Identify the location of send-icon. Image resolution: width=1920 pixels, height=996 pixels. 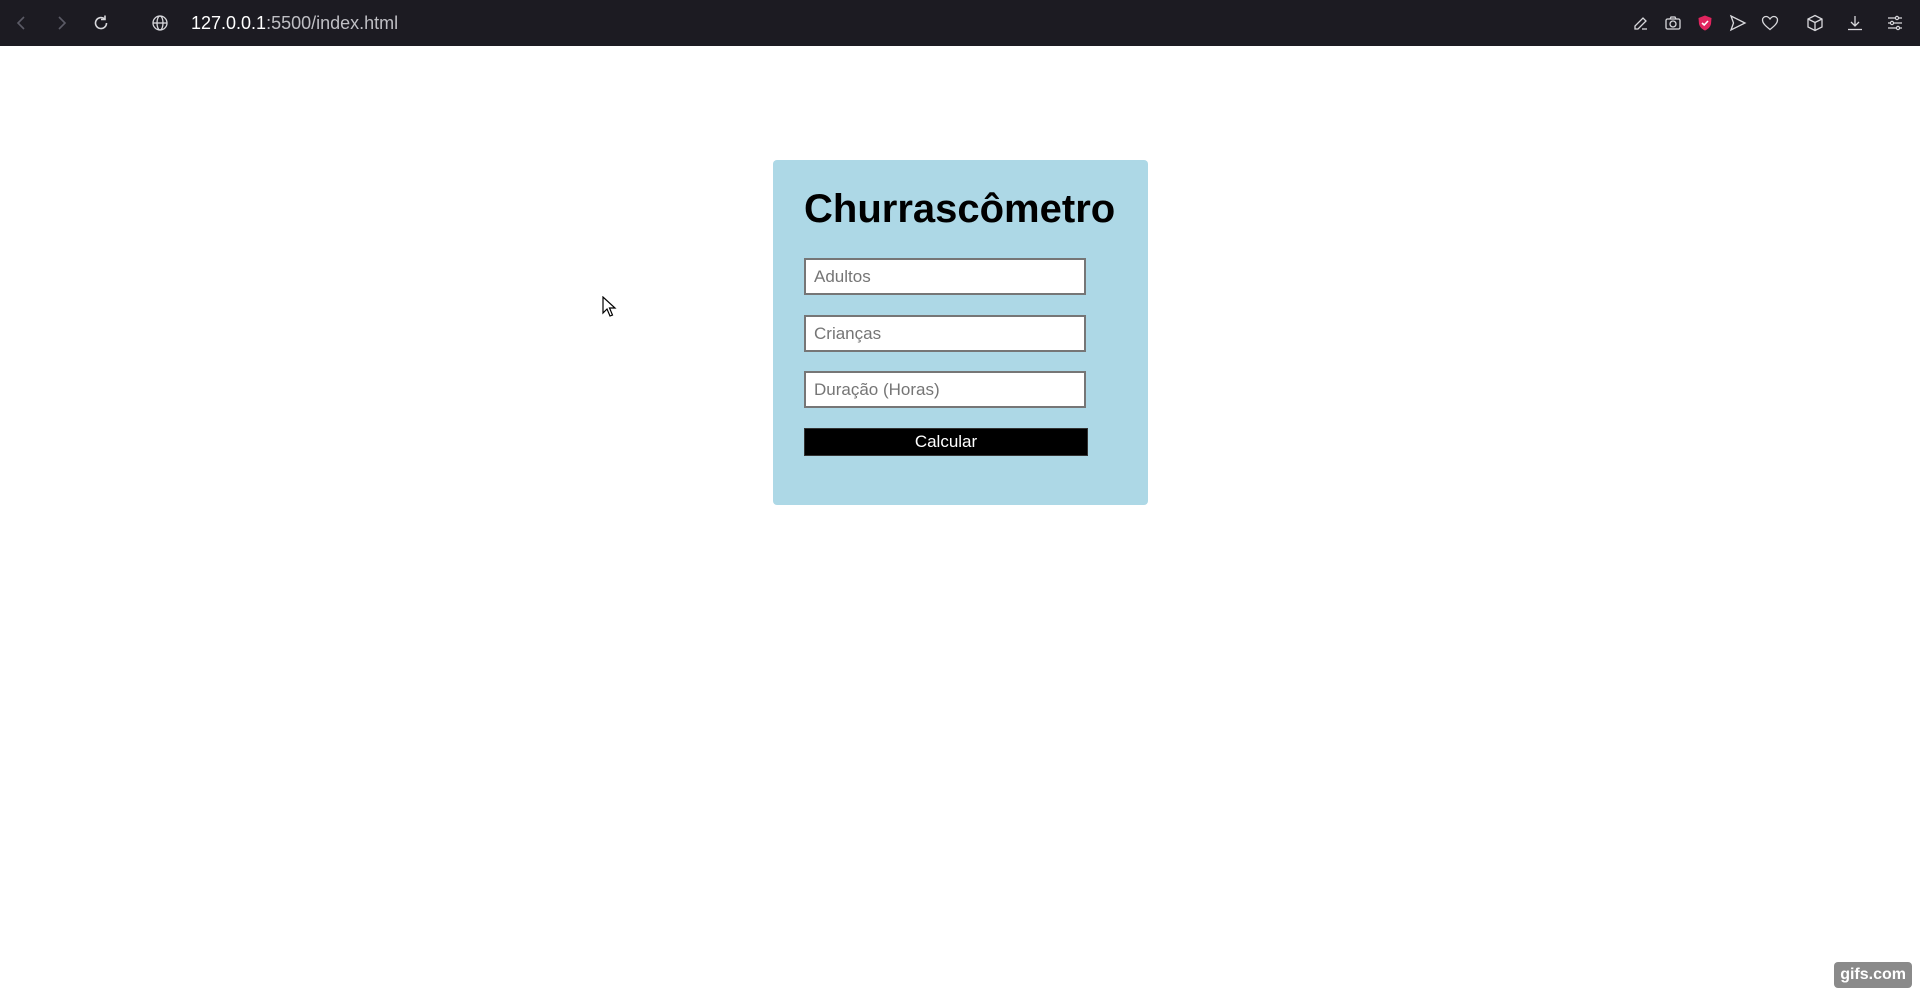
(1738, 23).